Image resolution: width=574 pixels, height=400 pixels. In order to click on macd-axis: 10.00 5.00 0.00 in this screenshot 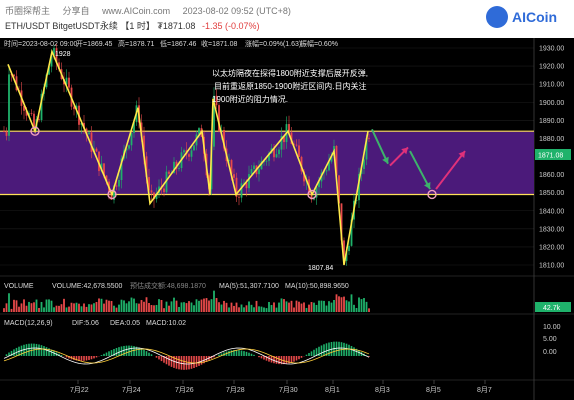, I will do `click(552, 340)`.